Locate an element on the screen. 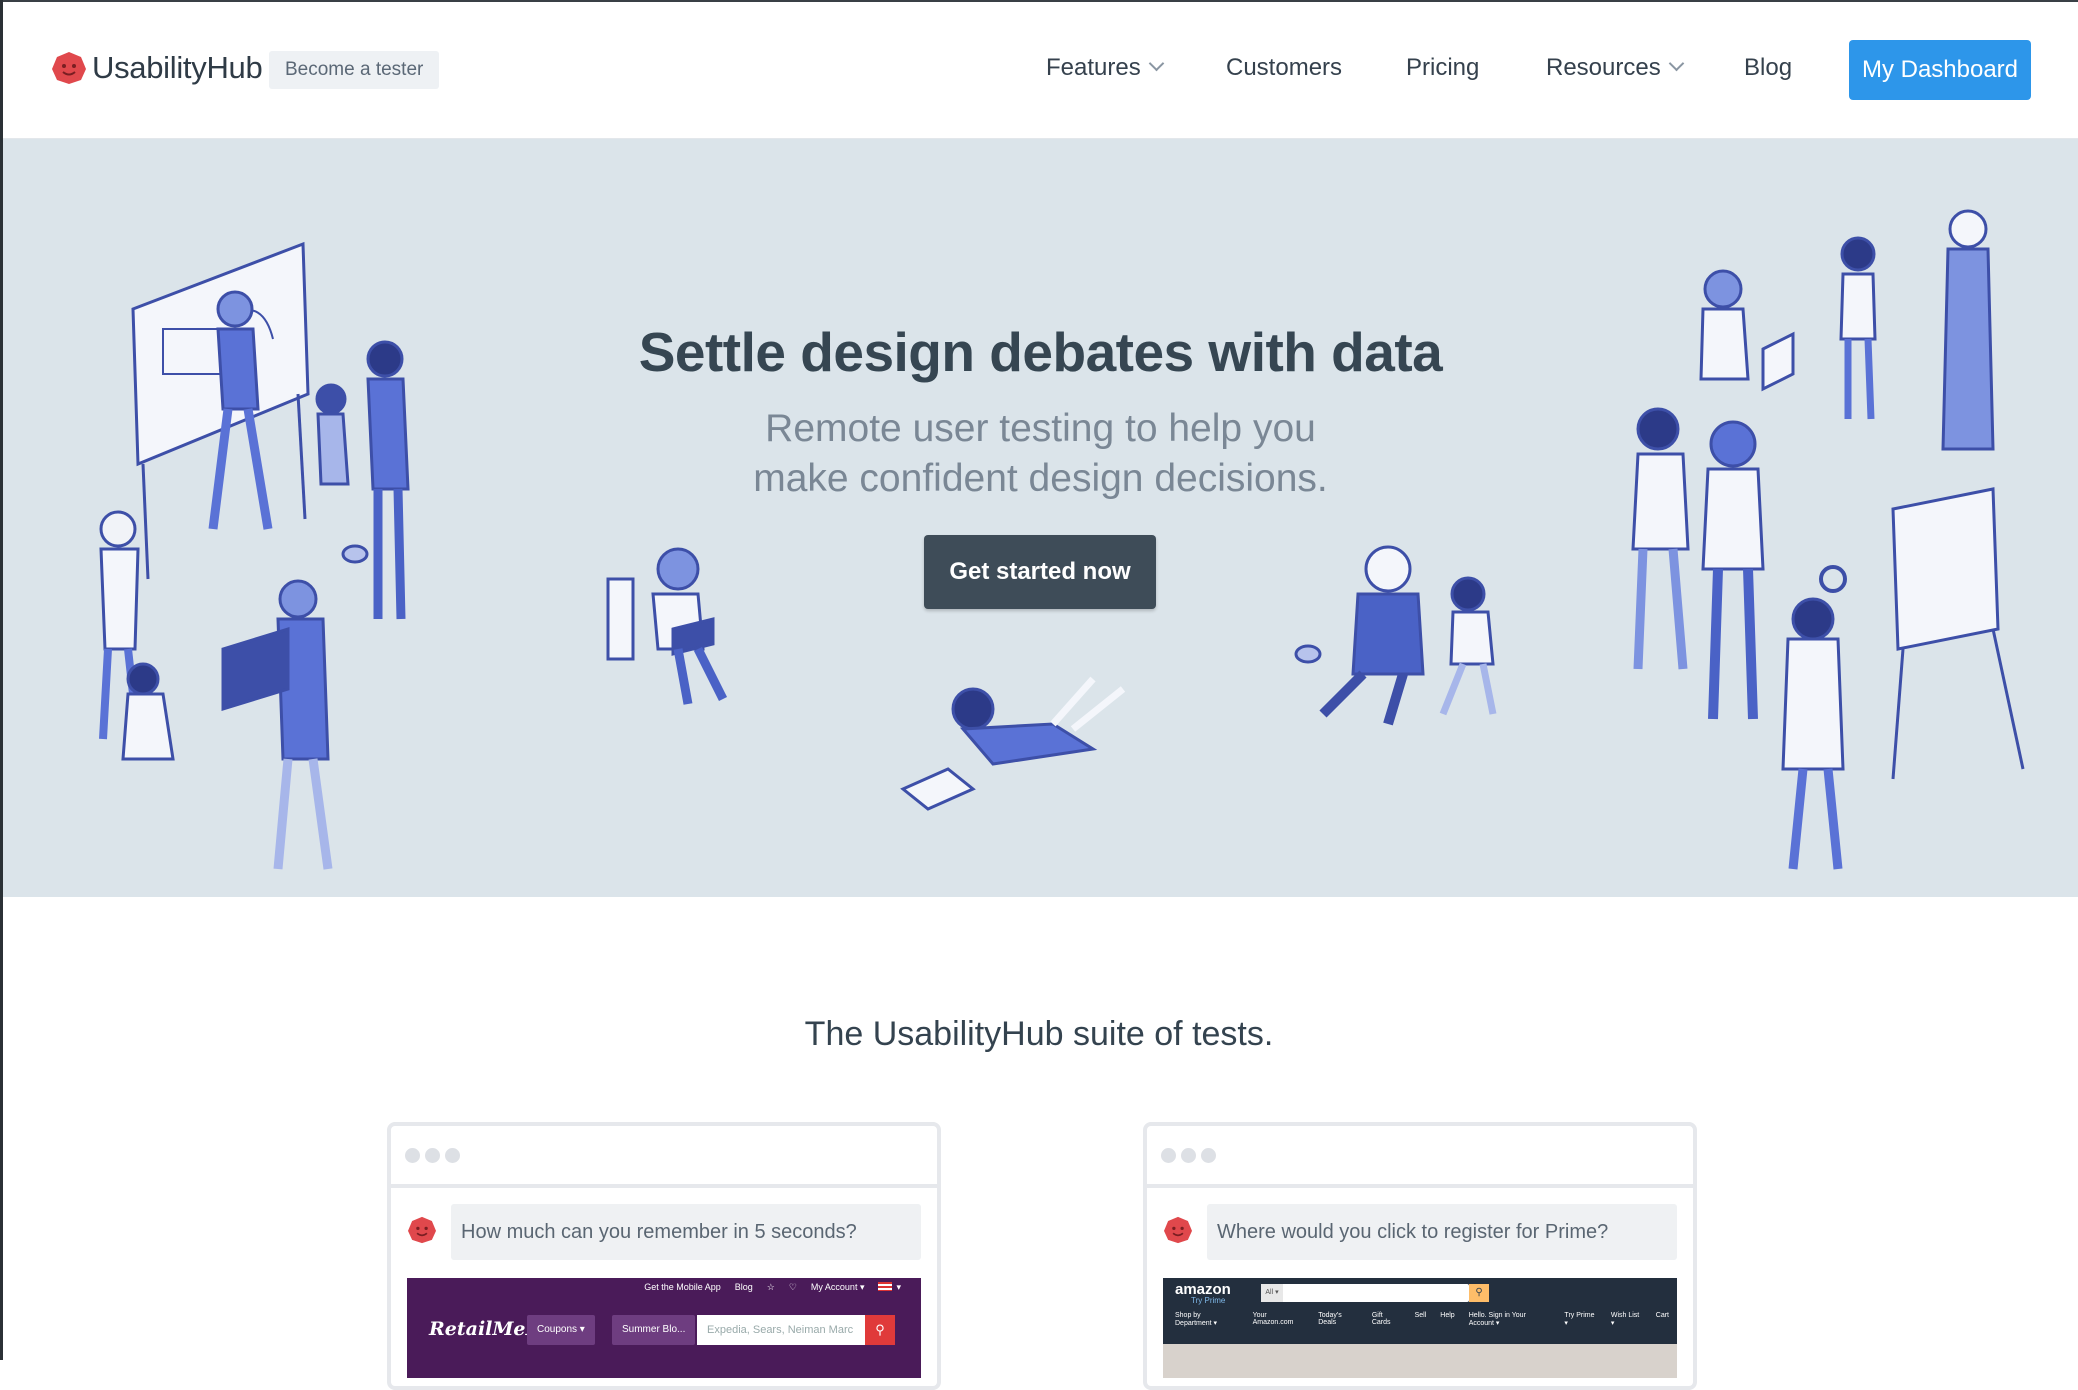  hero-title: Settle design debates with data is located at coordinates (1040, 352).